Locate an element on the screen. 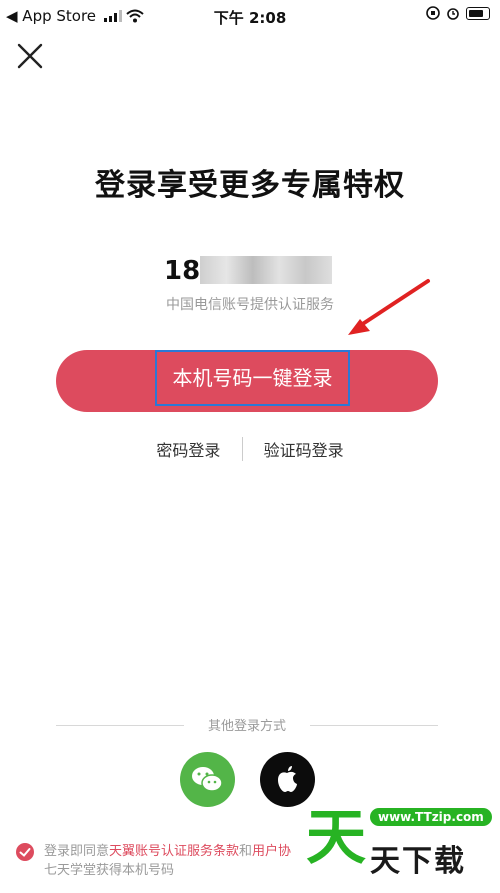 The image size is (500, 893). wechat-icon is located at coordinates (207, 779).